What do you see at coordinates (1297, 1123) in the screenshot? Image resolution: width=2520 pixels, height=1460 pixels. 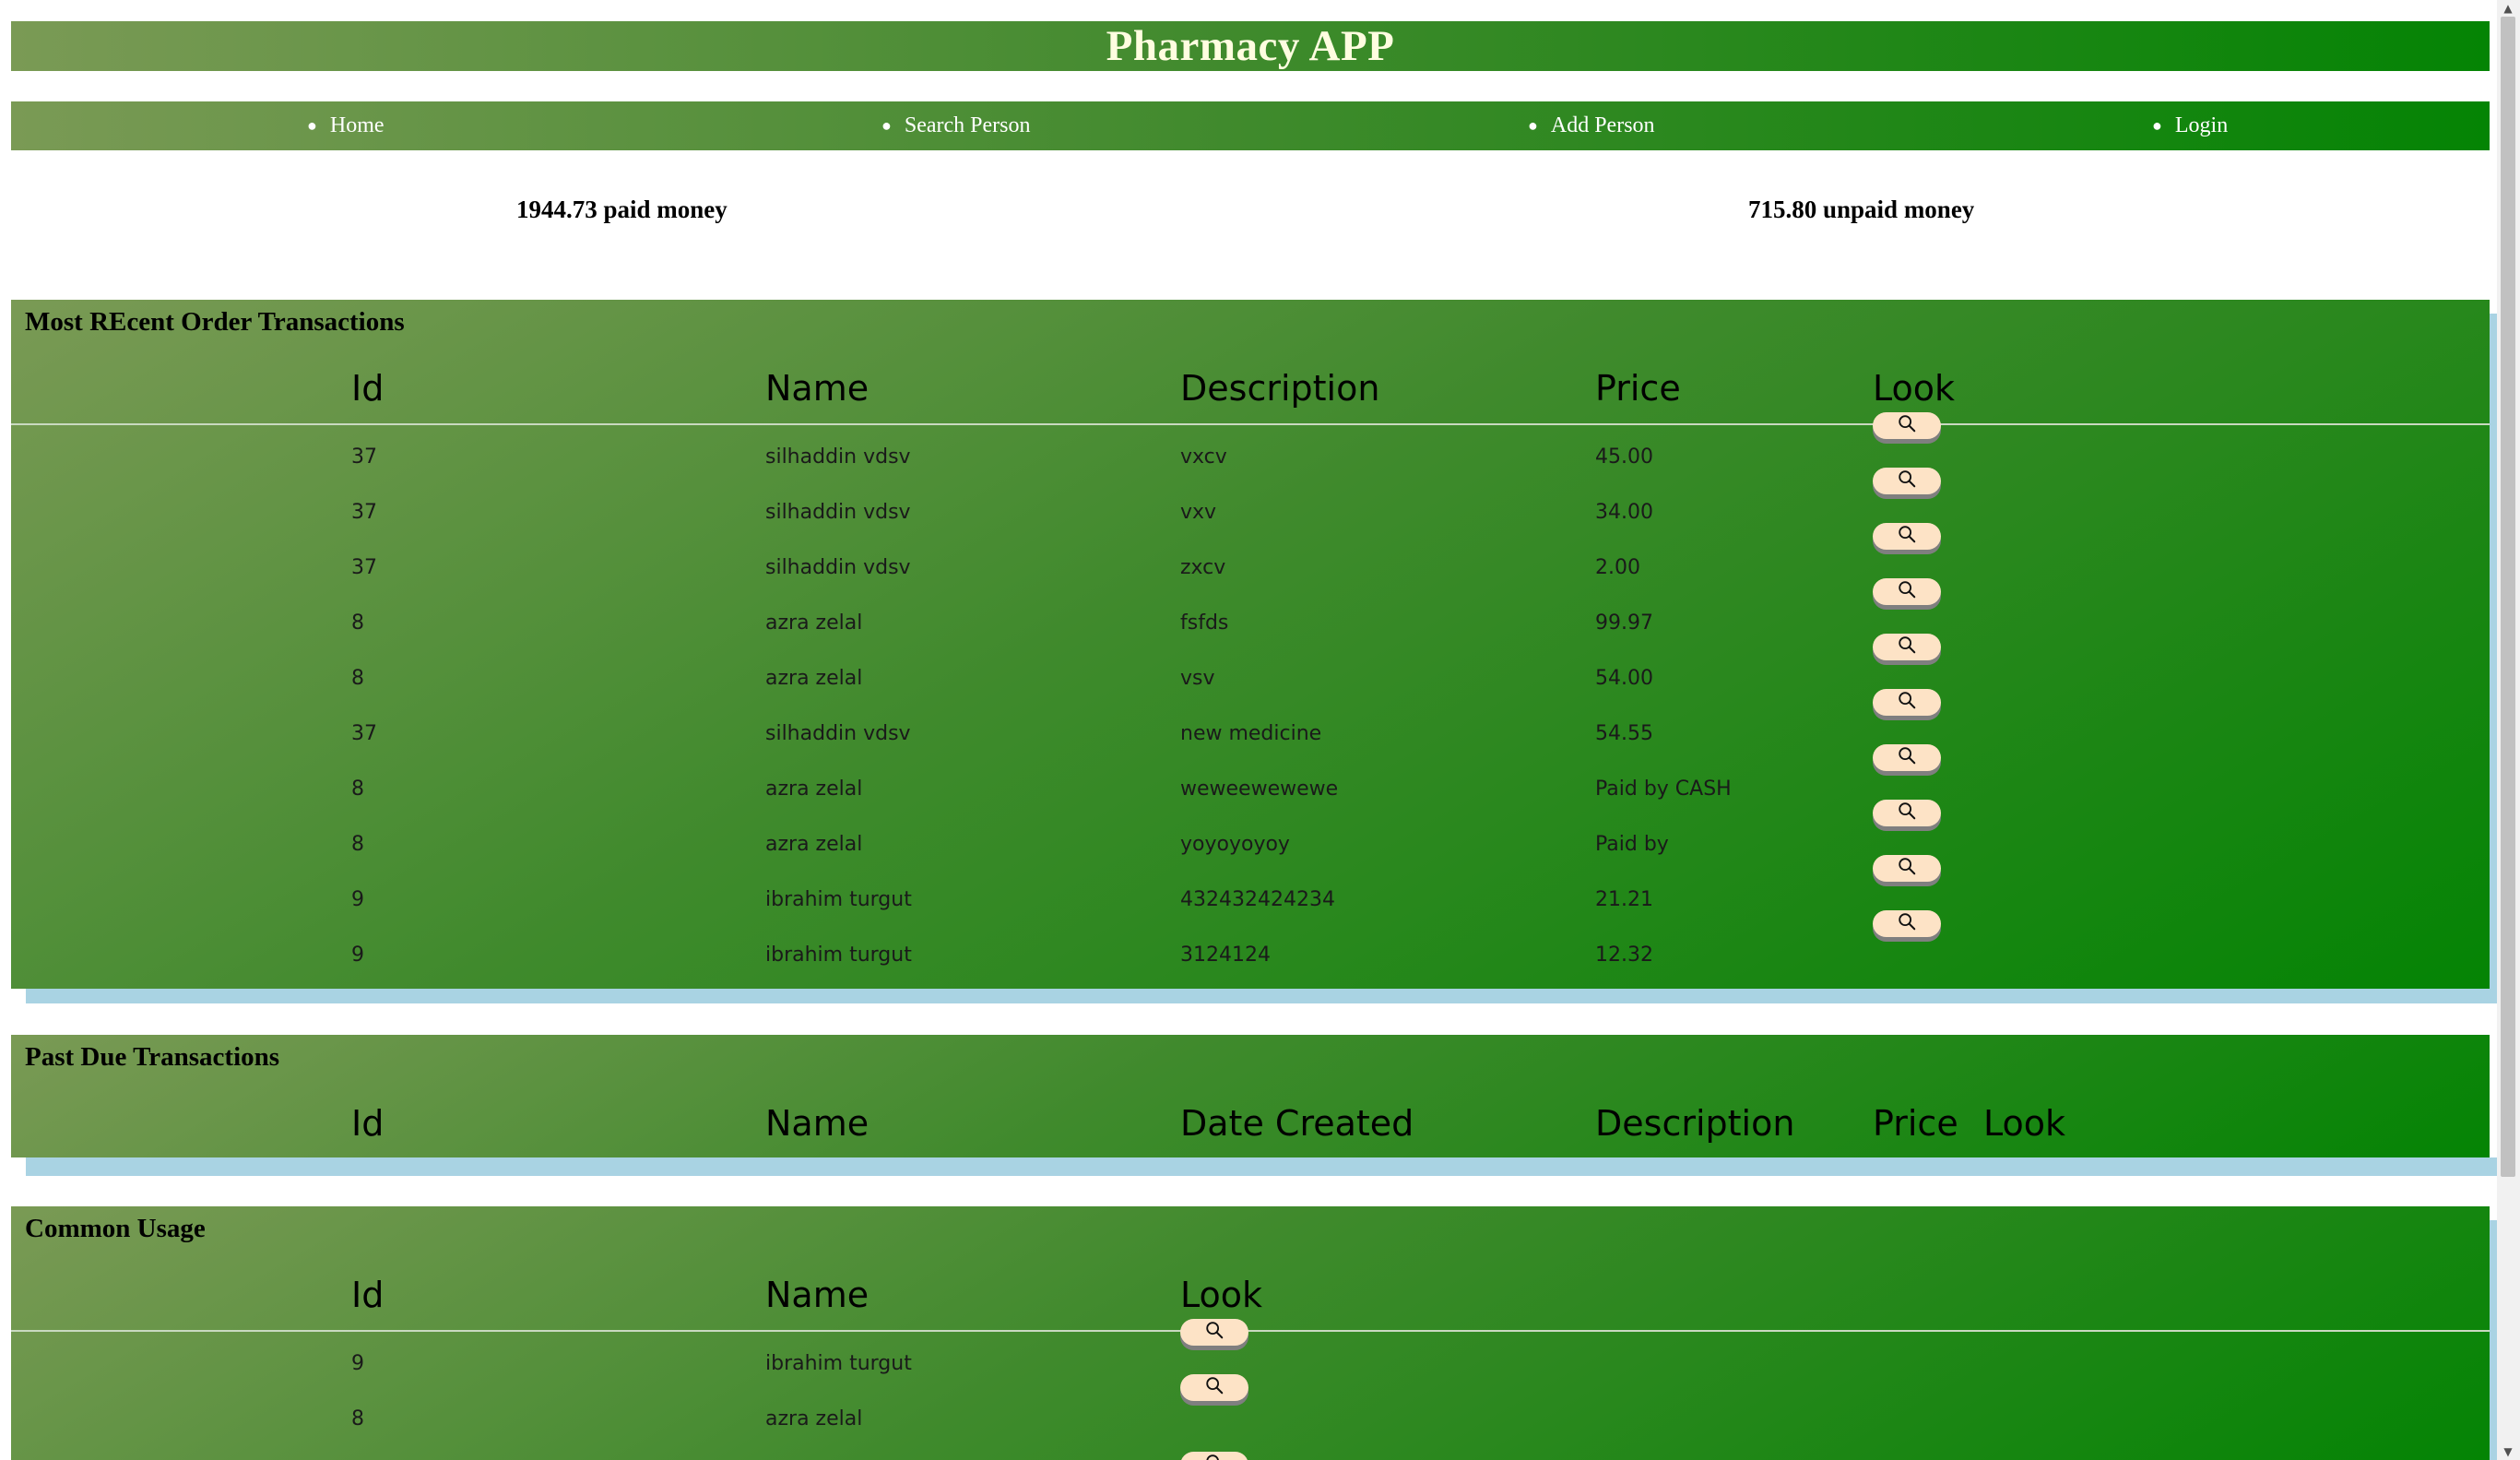 I see `column-header-date-created: Date Created` at bounding box center [1297, 1123].